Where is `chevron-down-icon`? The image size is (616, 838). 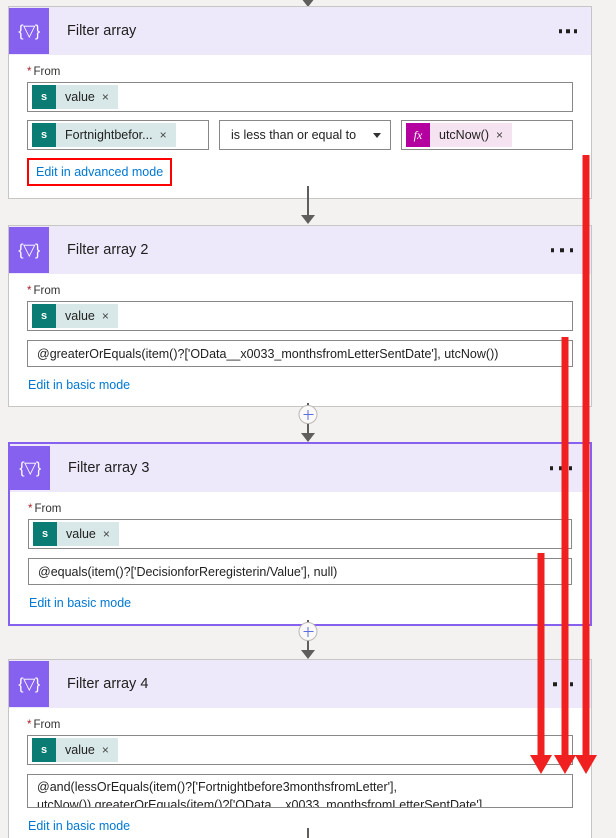
chevron-down-icon is located at coordinates (377, 135).